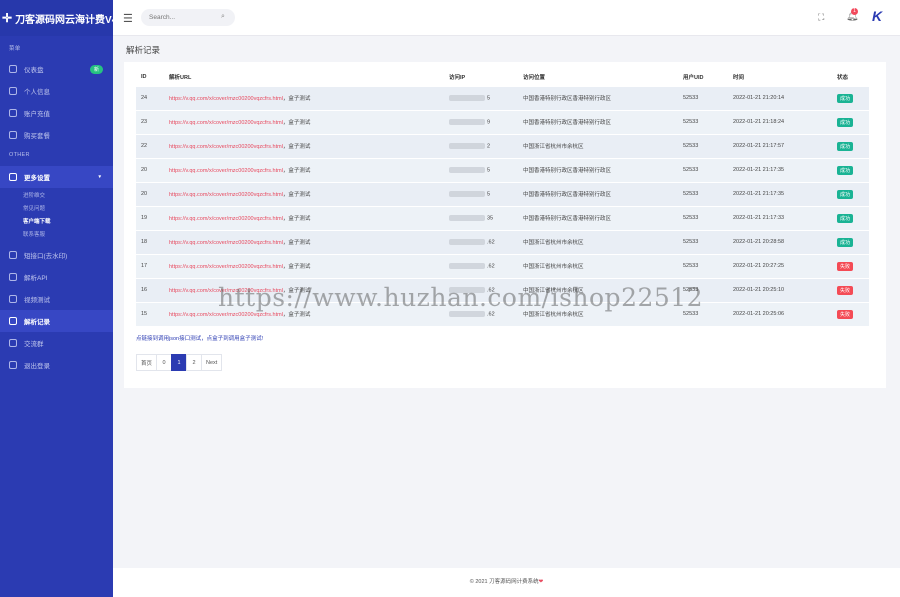 This screenshot has height=597, width=900. What do you see at coordinates (481, 241) in the screenshot?
I see `cell-ip: .62` at bounding box center [481, 241].